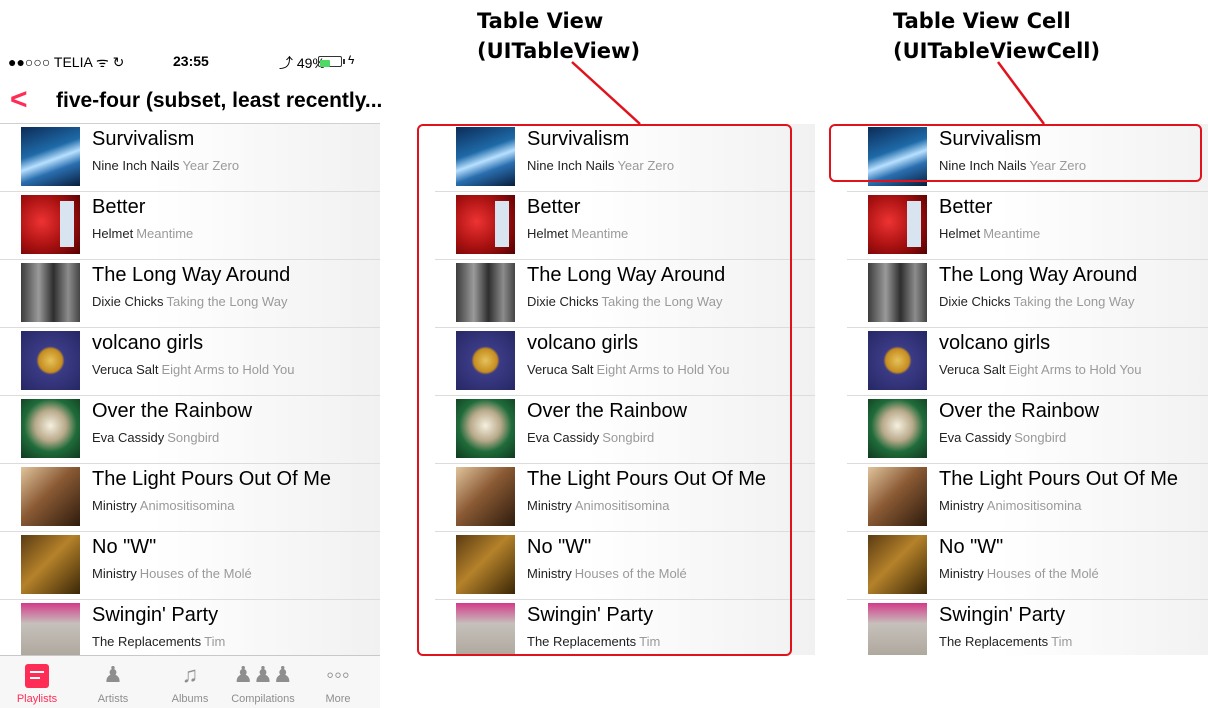 The width and height of the screenshot is (1208, 708). What do you see at coordinates (540, 21) in the screenshot?
I see `callout-line1: Table View` at bounding box center [540, 21].